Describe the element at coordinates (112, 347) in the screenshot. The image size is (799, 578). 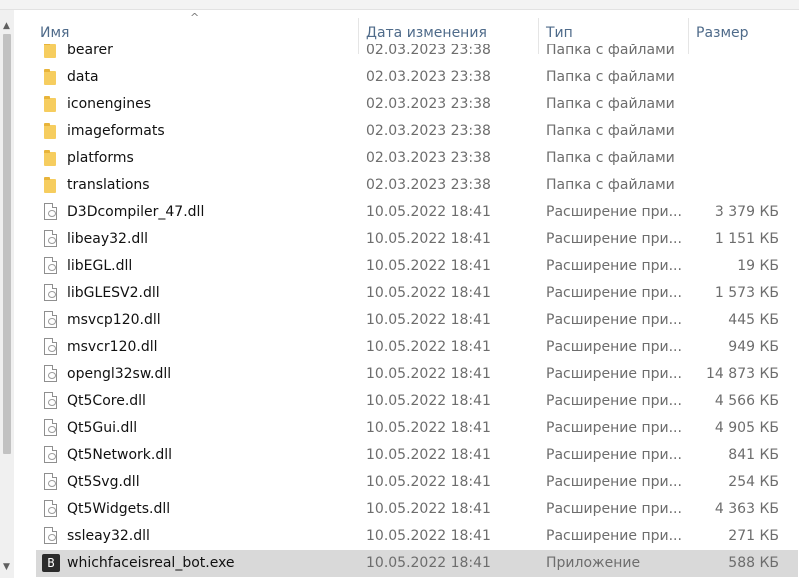
I see `file-name: msvcr120.dll` at that location.